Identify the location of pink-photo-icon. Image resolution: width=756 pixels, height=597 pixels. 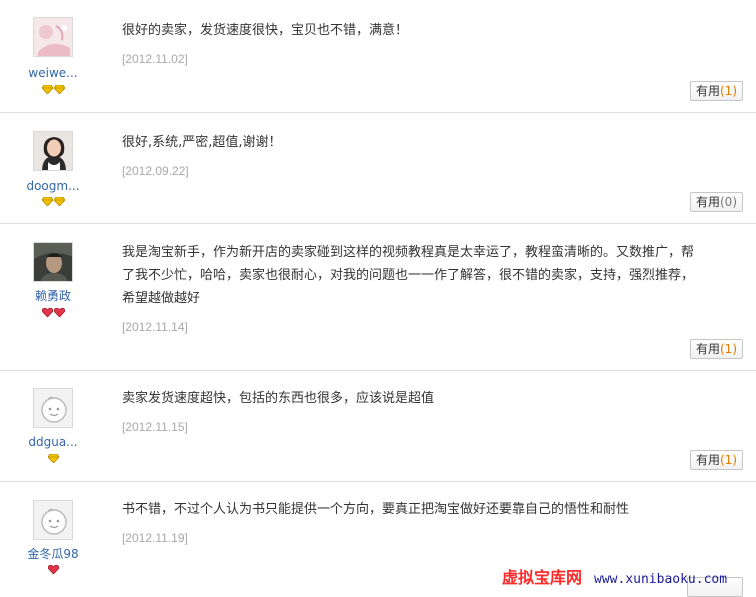
(53, 37).